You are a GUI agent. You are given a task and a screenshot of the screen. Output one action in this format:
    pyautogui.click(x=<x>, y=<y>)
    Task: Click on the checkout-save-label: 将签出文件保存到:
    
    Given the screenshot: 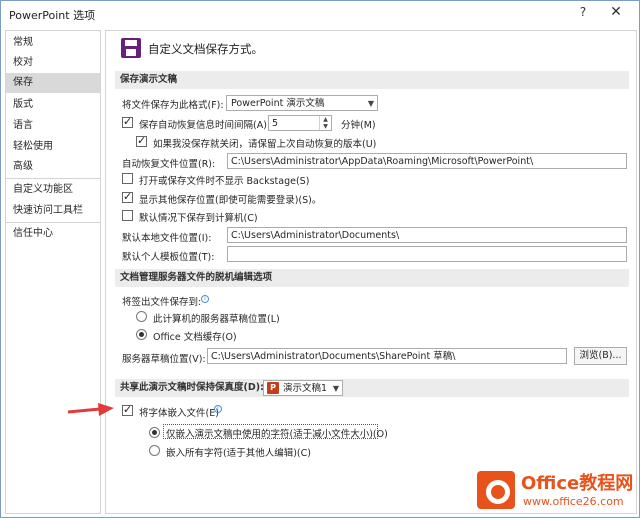 What is the action you would take?
    pyautogui.click(x=162, y=302)
    